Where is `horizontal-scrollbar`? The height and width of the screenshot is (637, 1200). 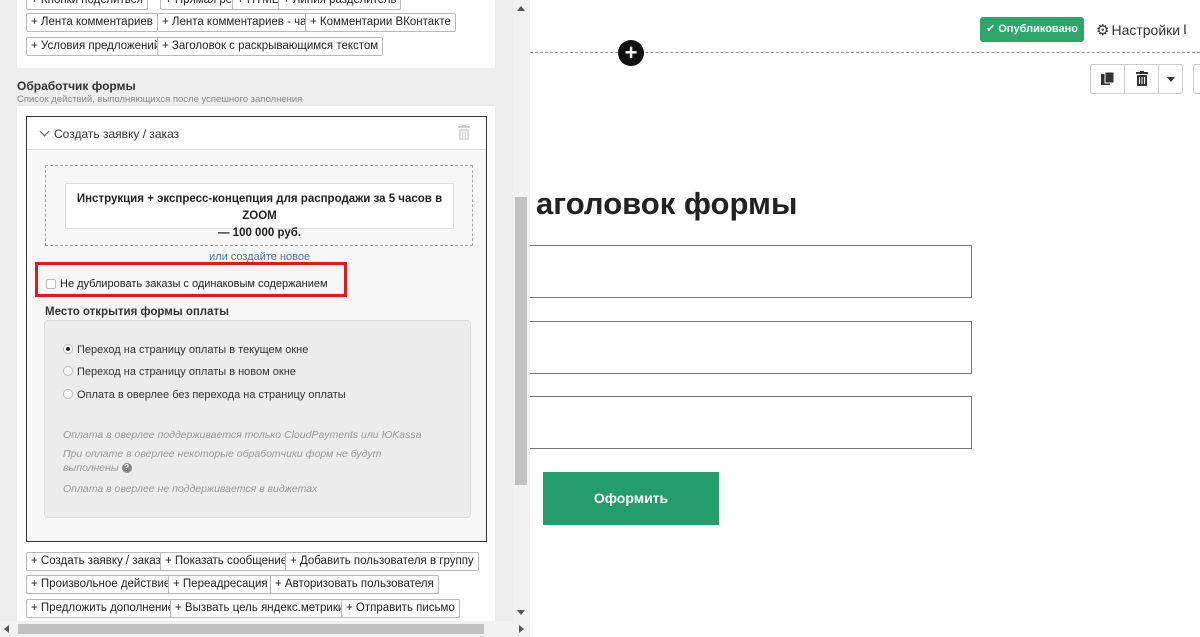
horizontal-scrollbar is located at coordinates (265, 629).